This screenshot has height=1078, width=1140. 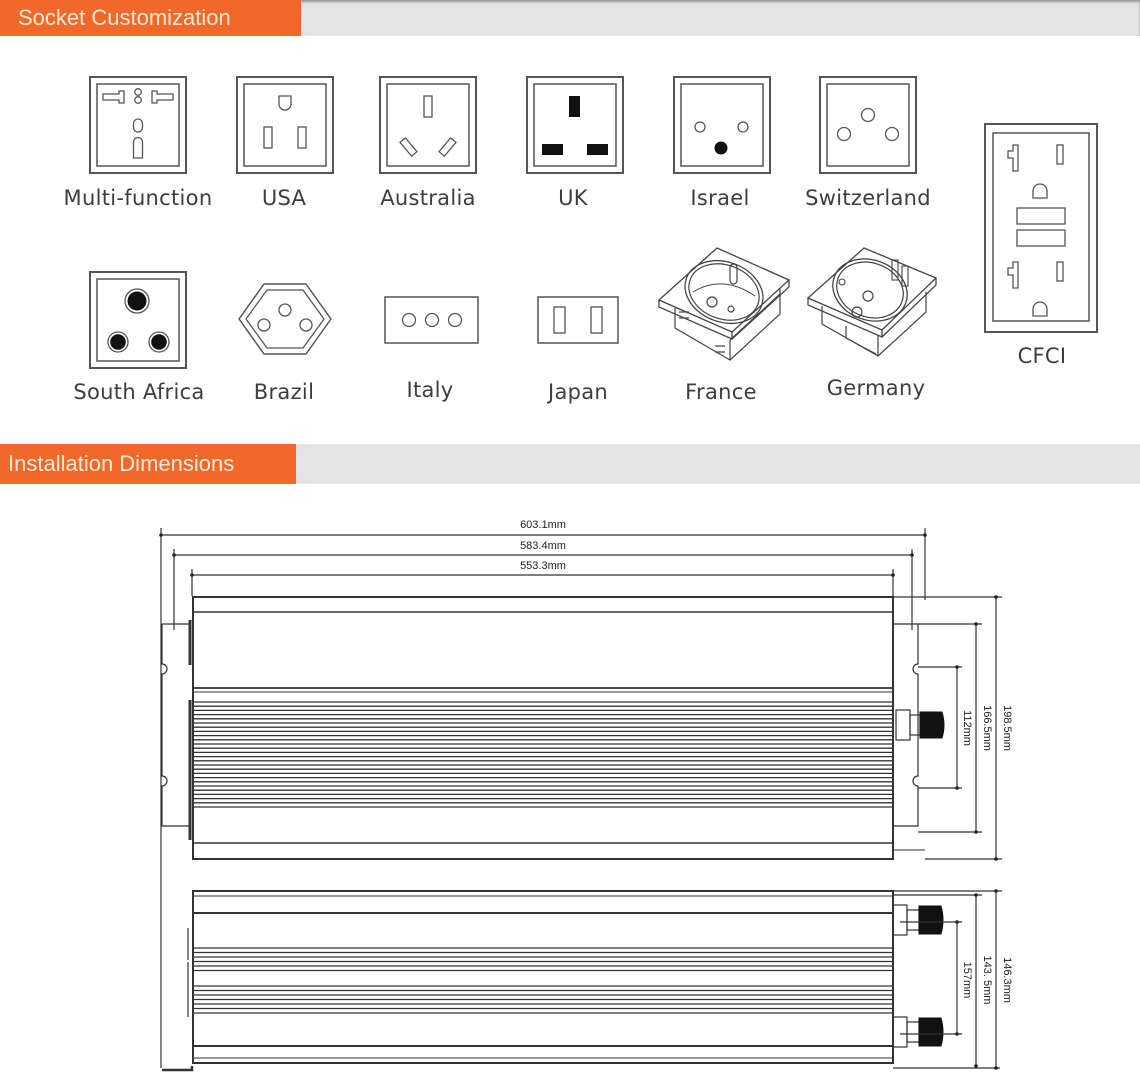 I want to click on japan-socket-icon, so click(x=578, y=320).